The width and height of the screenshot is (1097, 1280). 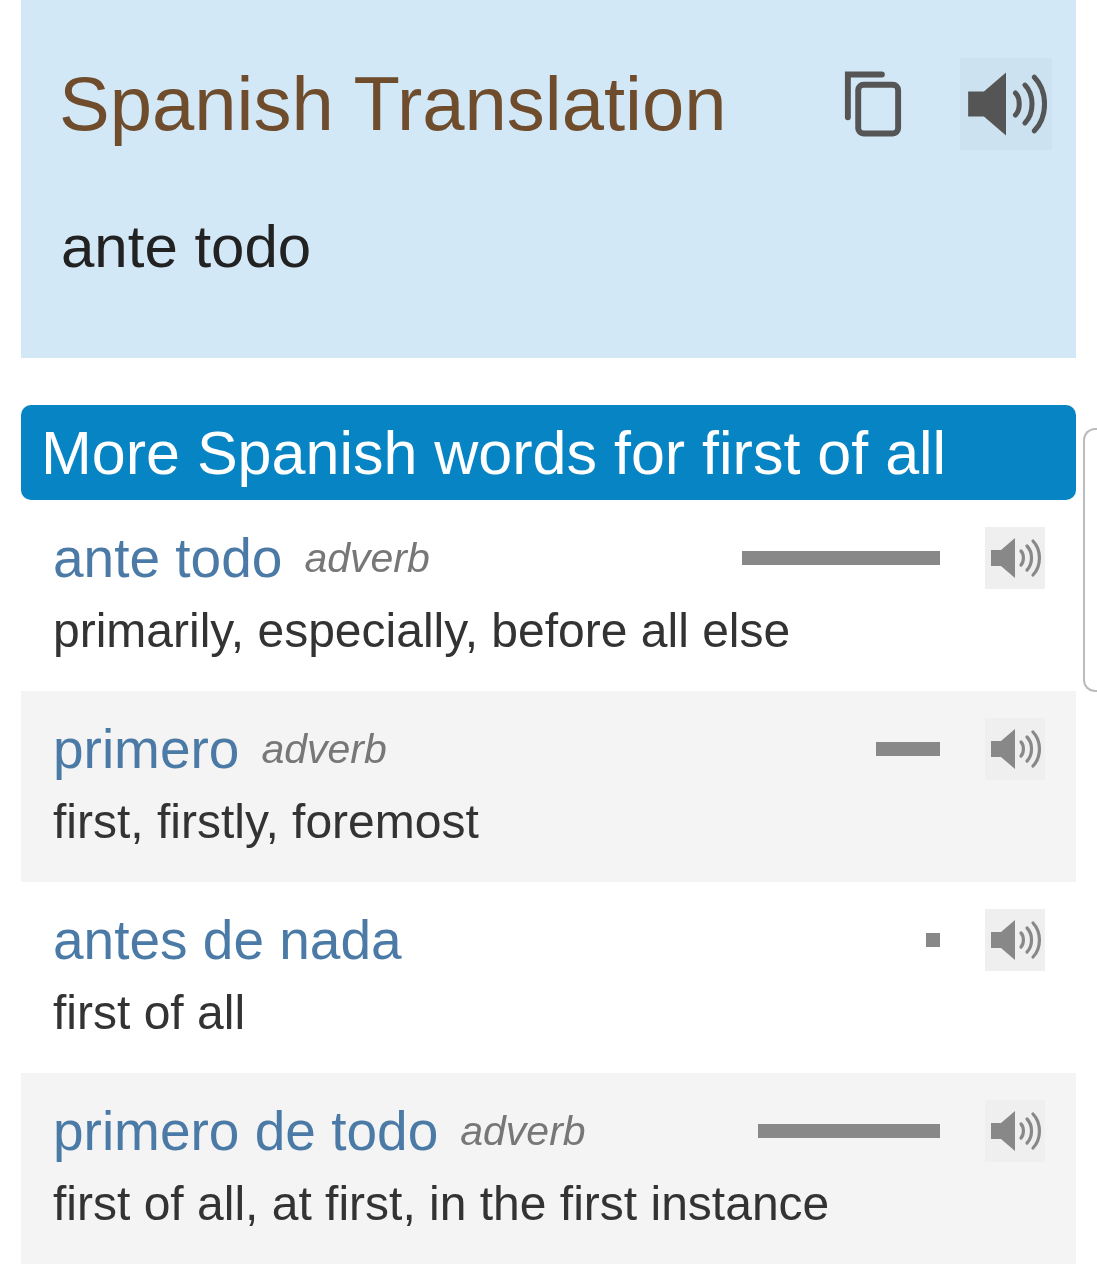 What do you see at coordinates (246, 1131) in the screenshot?
I see `spanish-word-link: primero de todo` at bounding box center [246, 1131].